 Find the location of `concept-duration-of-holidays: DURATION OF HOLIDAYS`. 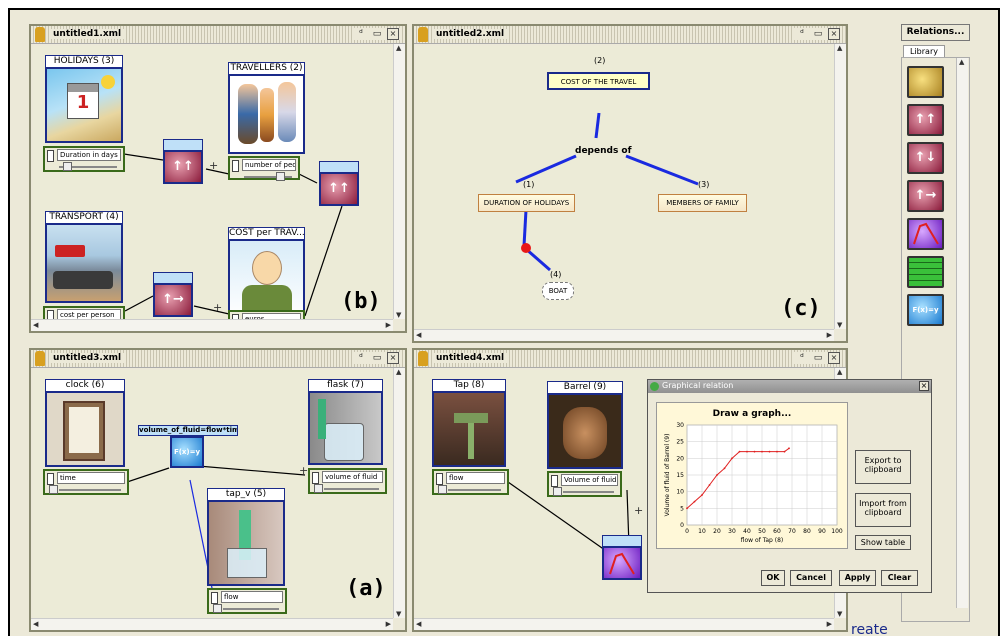

concept-duration-of-holidays: DURATION OF HOLIDAYS is located at coordinates (526, 203).